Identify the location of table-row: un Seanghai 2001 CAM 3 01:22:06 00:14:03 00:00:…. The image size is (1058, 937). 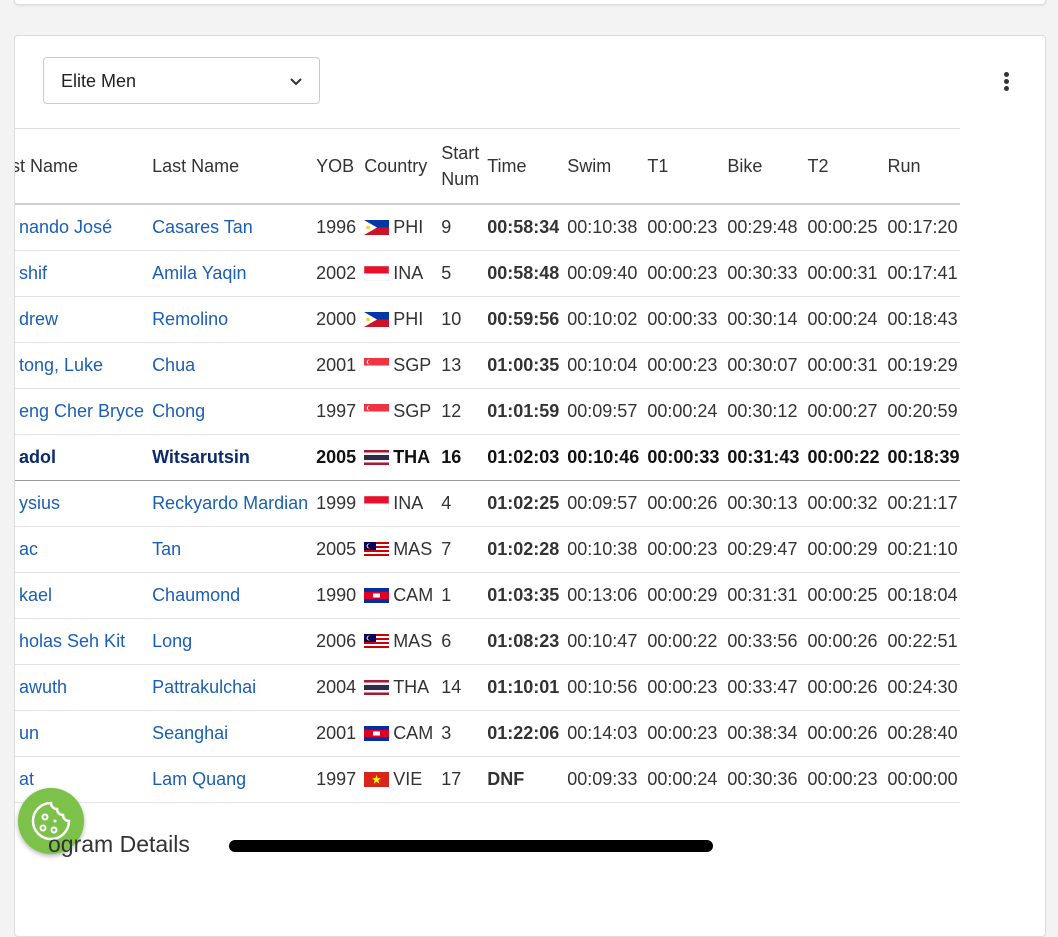
(487, 733).